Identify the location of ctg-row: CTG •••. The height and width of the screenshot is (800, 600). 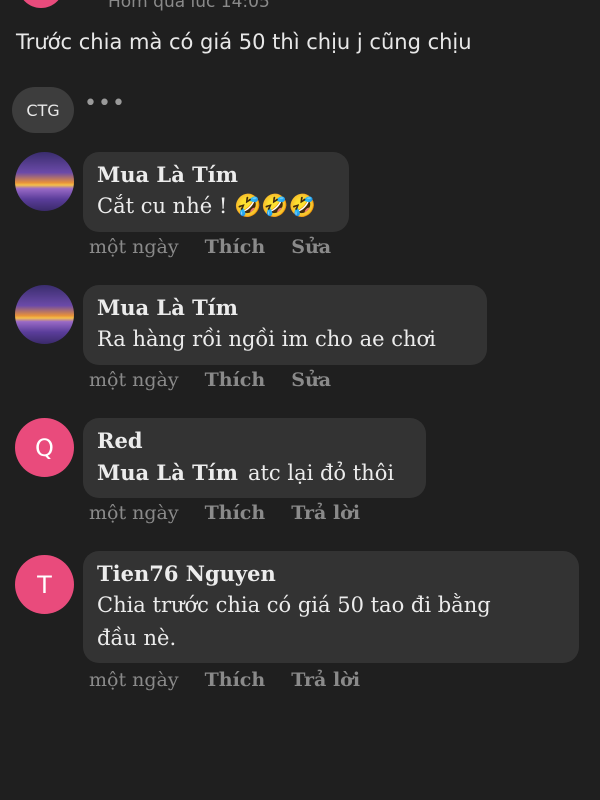
(69, 110).